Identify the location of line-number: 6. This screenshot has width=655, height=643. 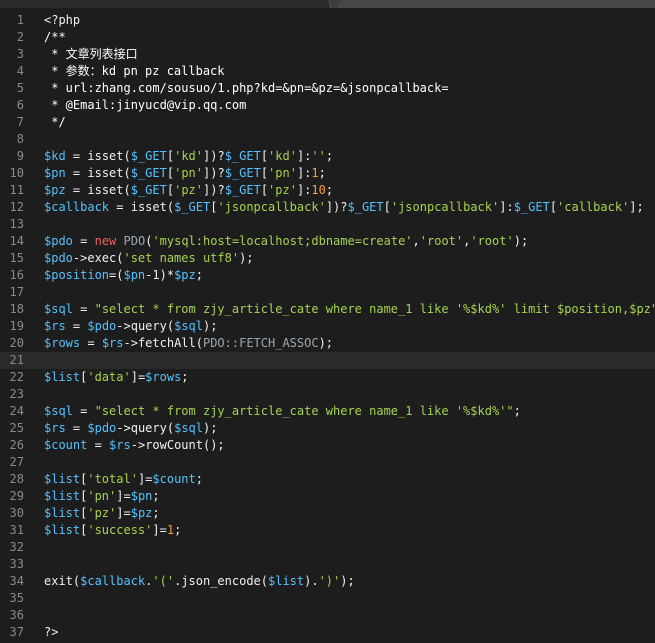
(20, 105).